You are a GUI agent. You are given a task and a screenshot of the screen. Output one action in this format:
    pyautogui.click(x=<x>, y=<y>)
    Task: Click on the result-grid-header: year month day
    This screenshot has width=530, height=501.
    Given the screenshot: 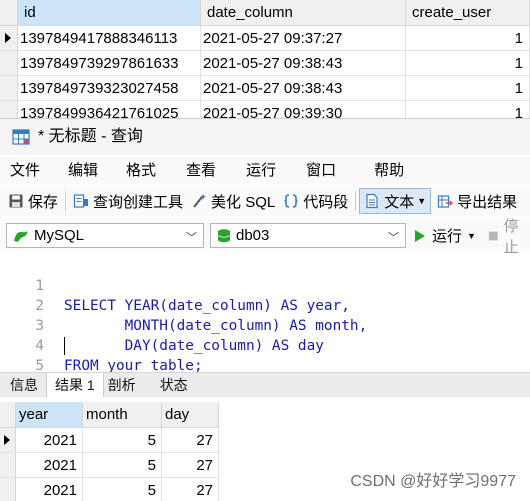 What is the action you would take?
    pyautogui.click(x=109, y=415)
    